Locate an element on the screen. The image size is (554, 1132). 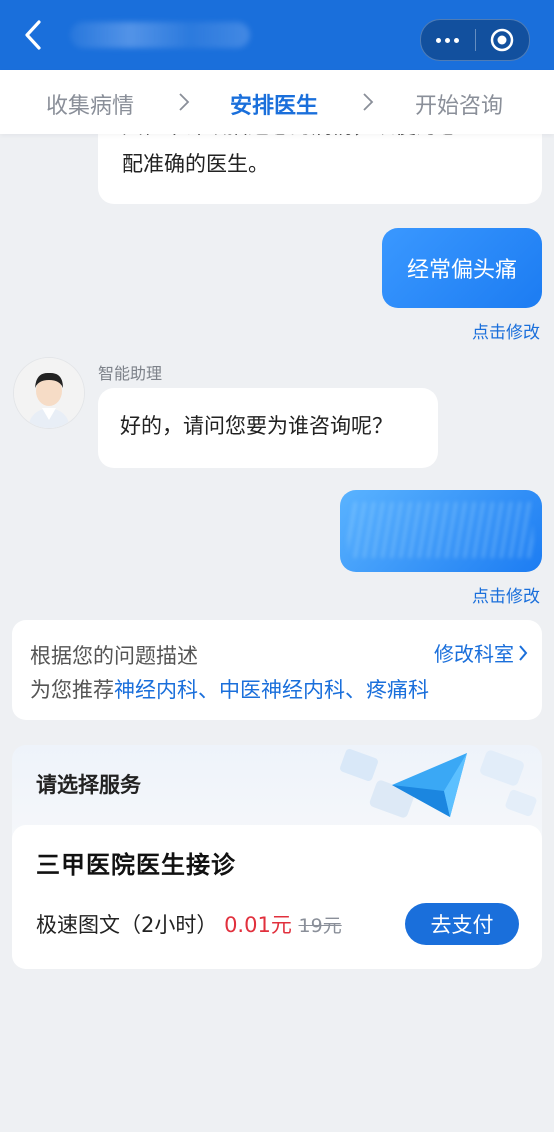
step-start-consult: 开始咨询 is located at coordinates (459, 106).